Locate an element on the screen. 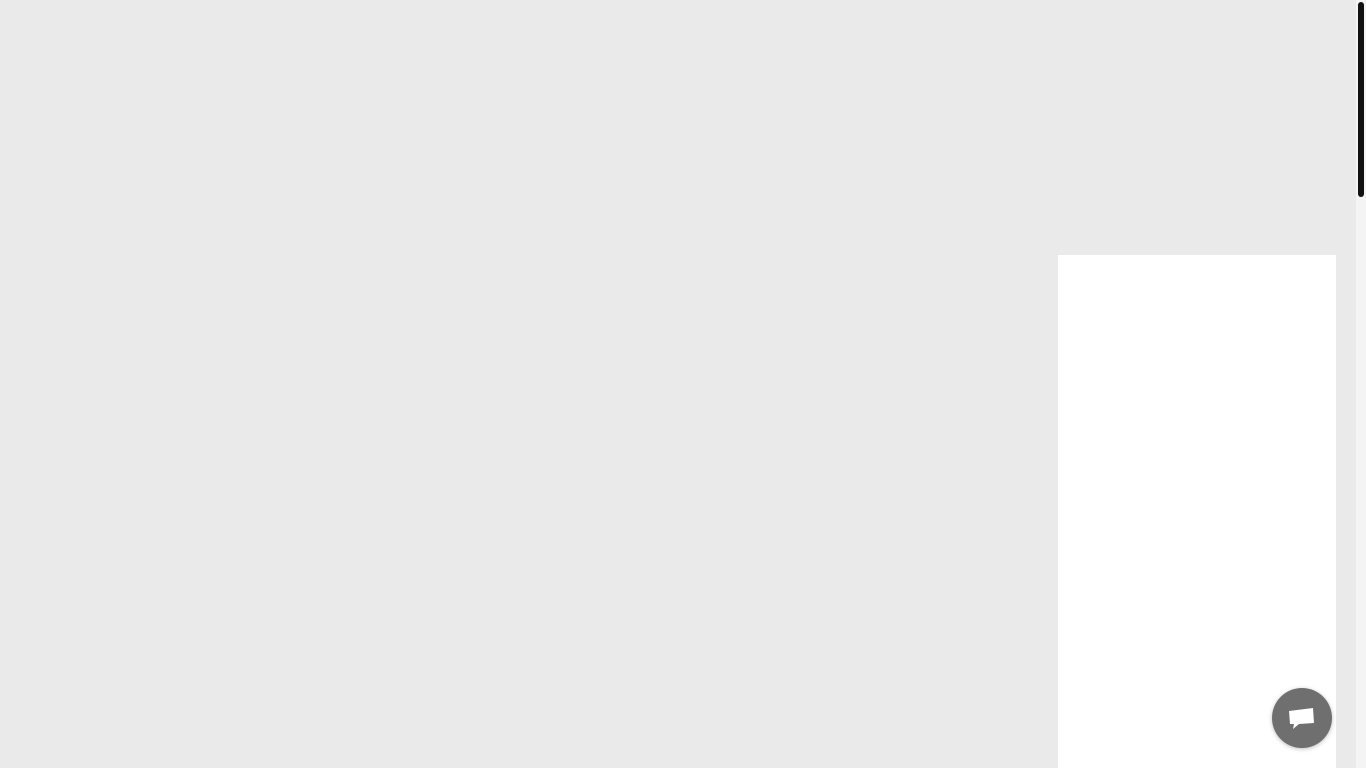  chat-bubble-icon is located at coordinates (1301, 718).